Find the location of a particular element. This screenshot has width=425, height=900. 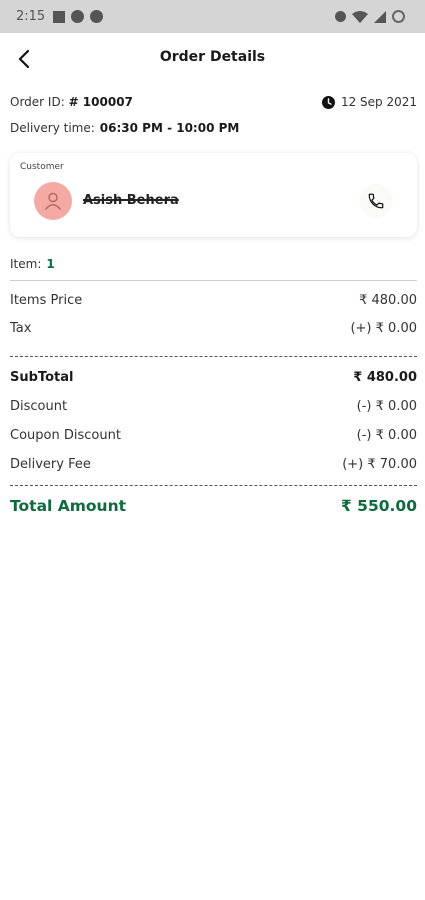

discount-label: Discount is located at coordinates (39, 406).